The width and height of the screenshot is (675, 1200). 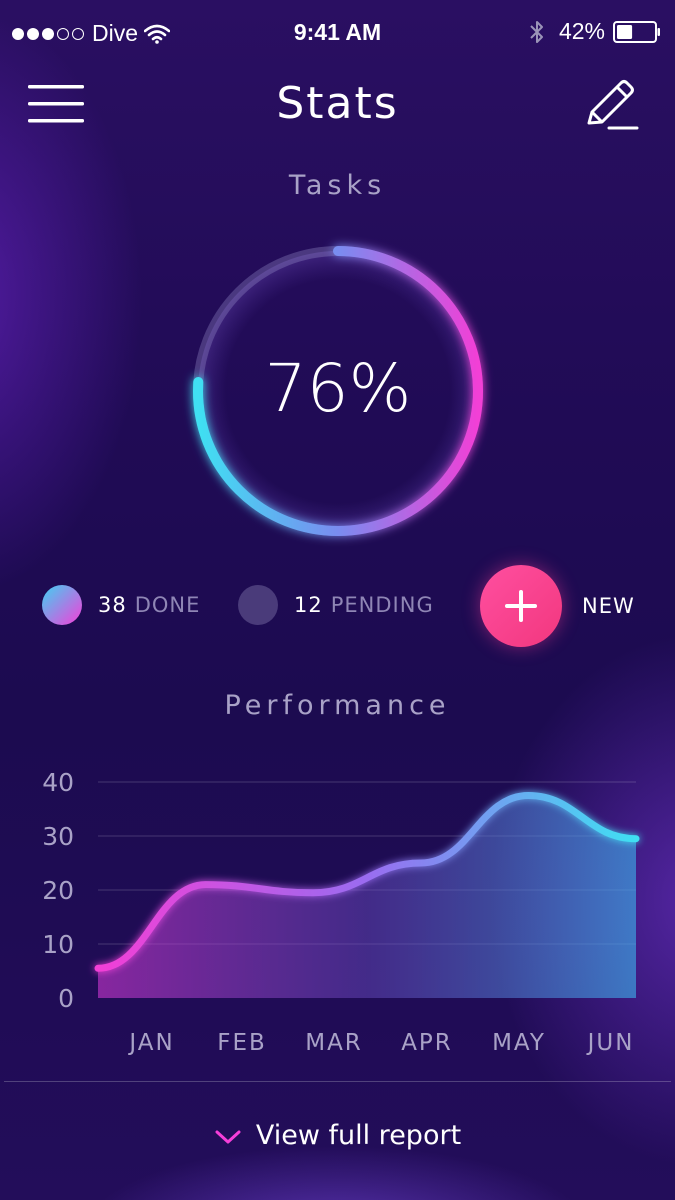 I want to click on edit-button, so click(x=611, y=104).